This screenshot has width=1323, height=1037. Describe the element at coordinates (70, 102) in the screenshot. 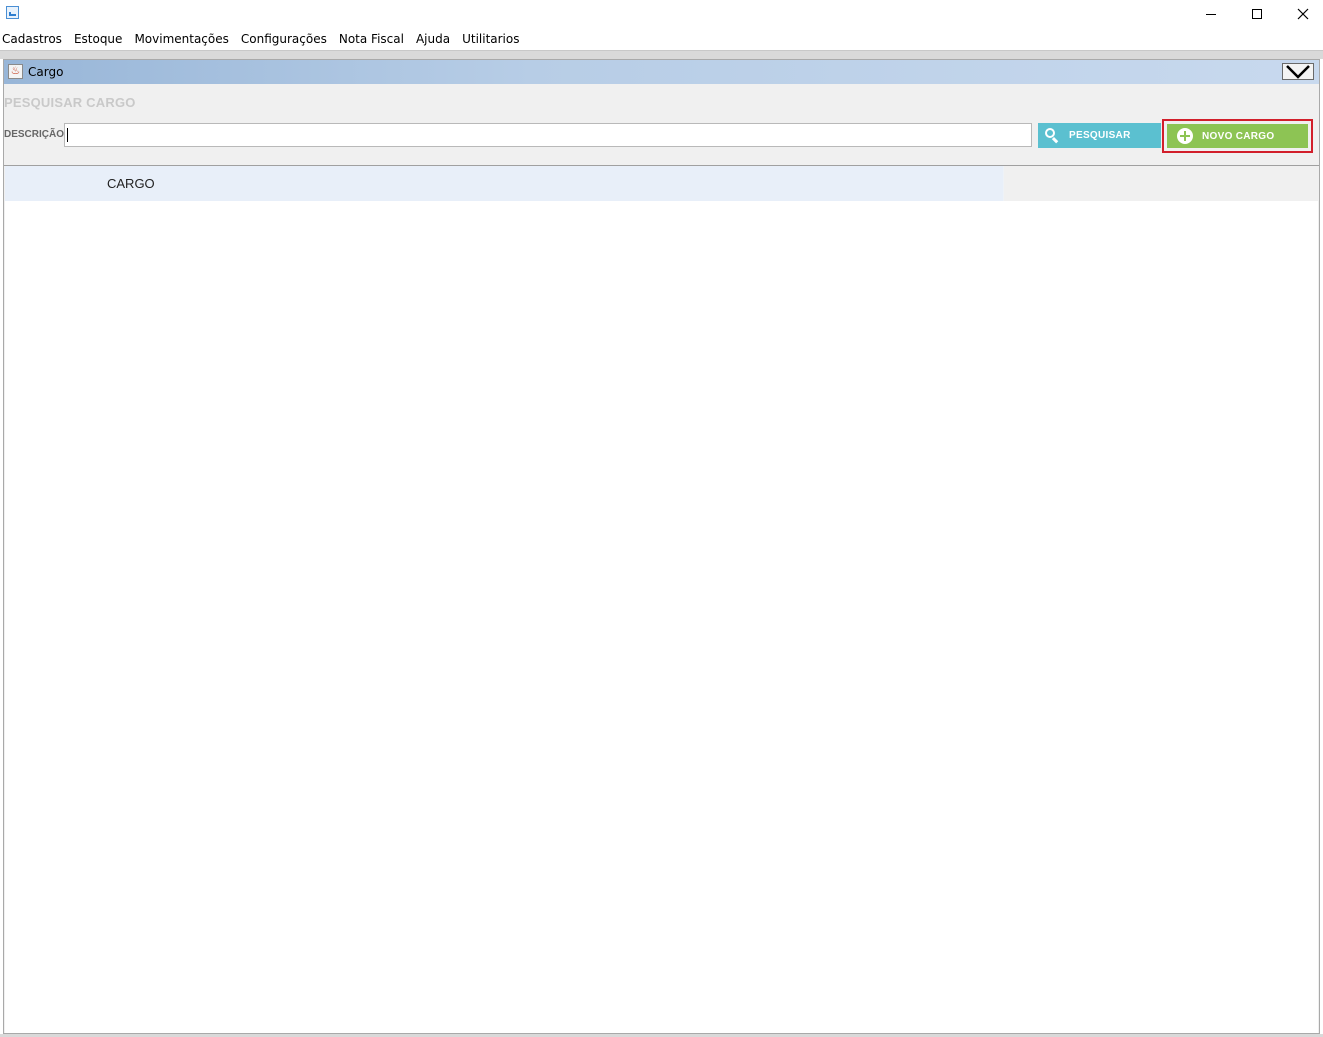

I see `section-title: PESQUISAR CARGO` at that location.